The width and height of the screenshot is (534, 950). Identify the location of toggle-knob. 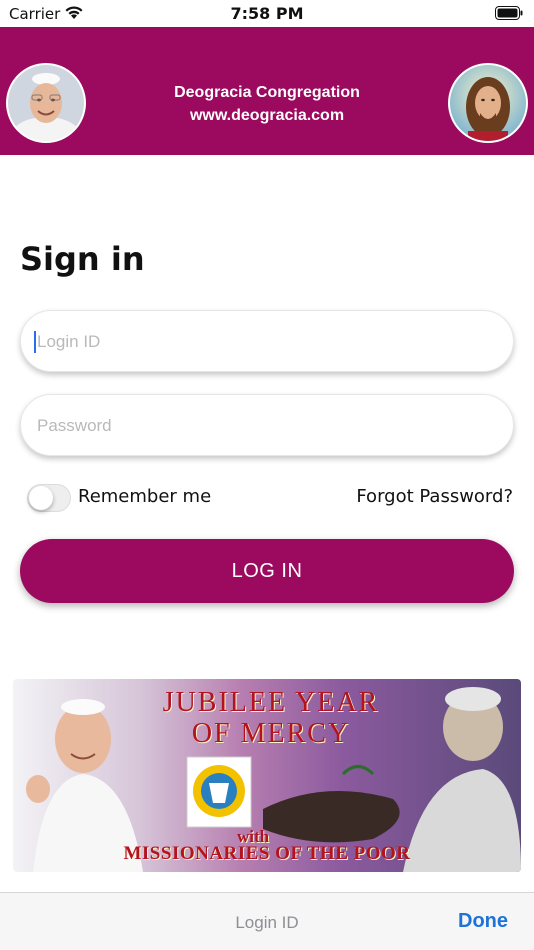
(41, 498).